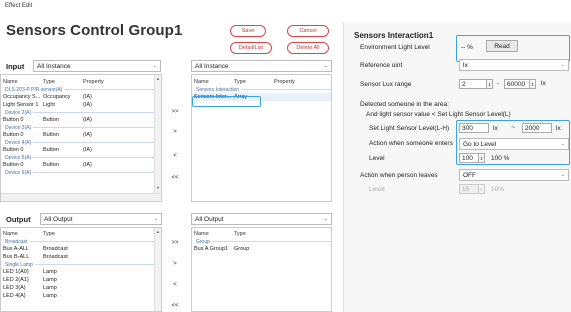  Describe the element at coordinates (81, 157) in the screenshot. I see `list-group-header: Device 5(A)` at that location.